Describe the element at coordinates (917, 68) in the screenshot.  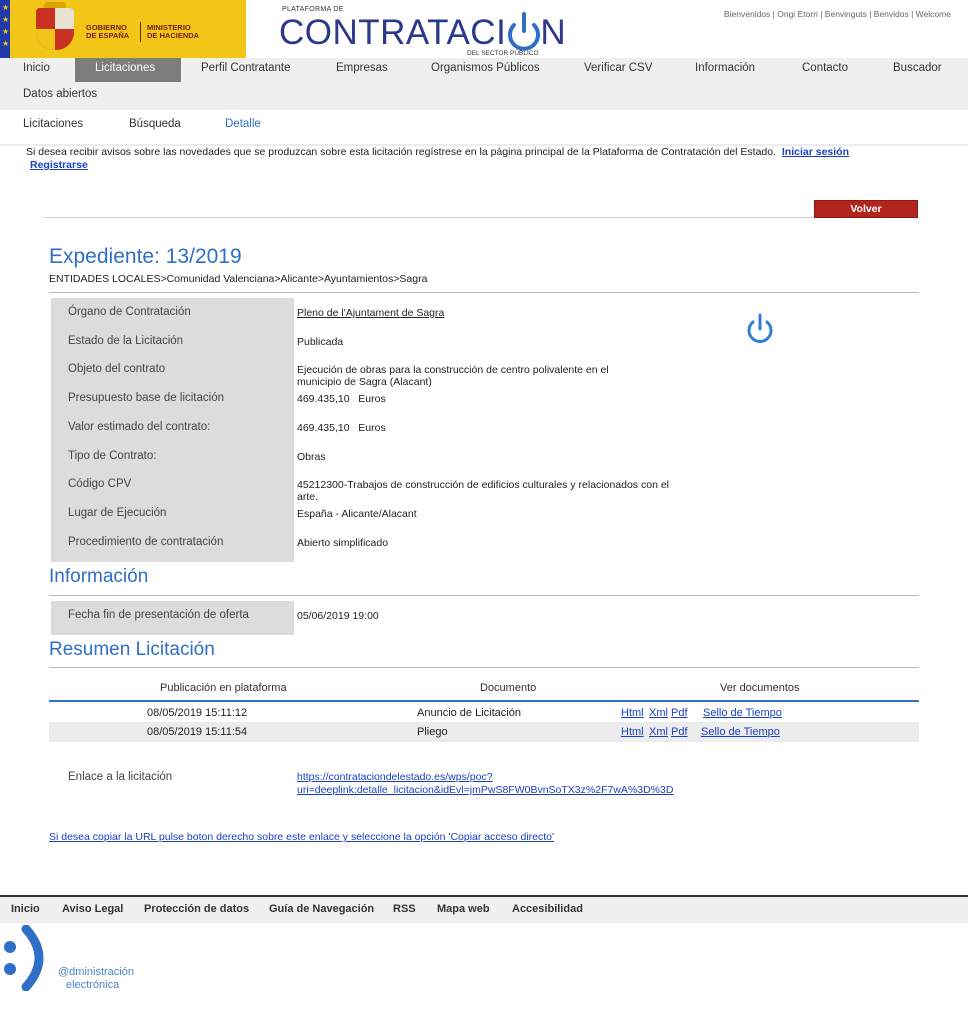
I see `nav-buscador: Buscador` at that location.